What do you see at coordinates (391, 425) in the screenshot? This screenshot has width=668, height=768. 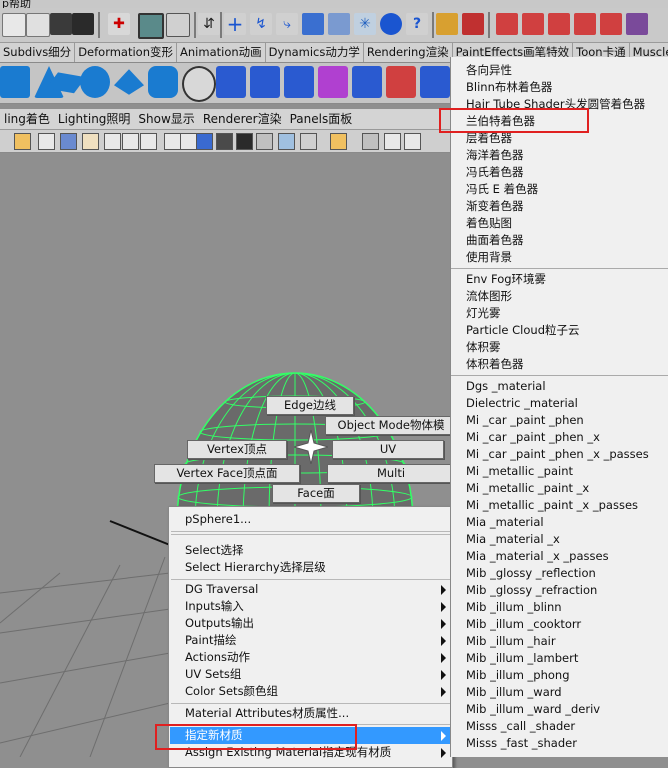 I see `marking-menu-object-mode: Object Mode物体模` at bounding box center [391, 425].